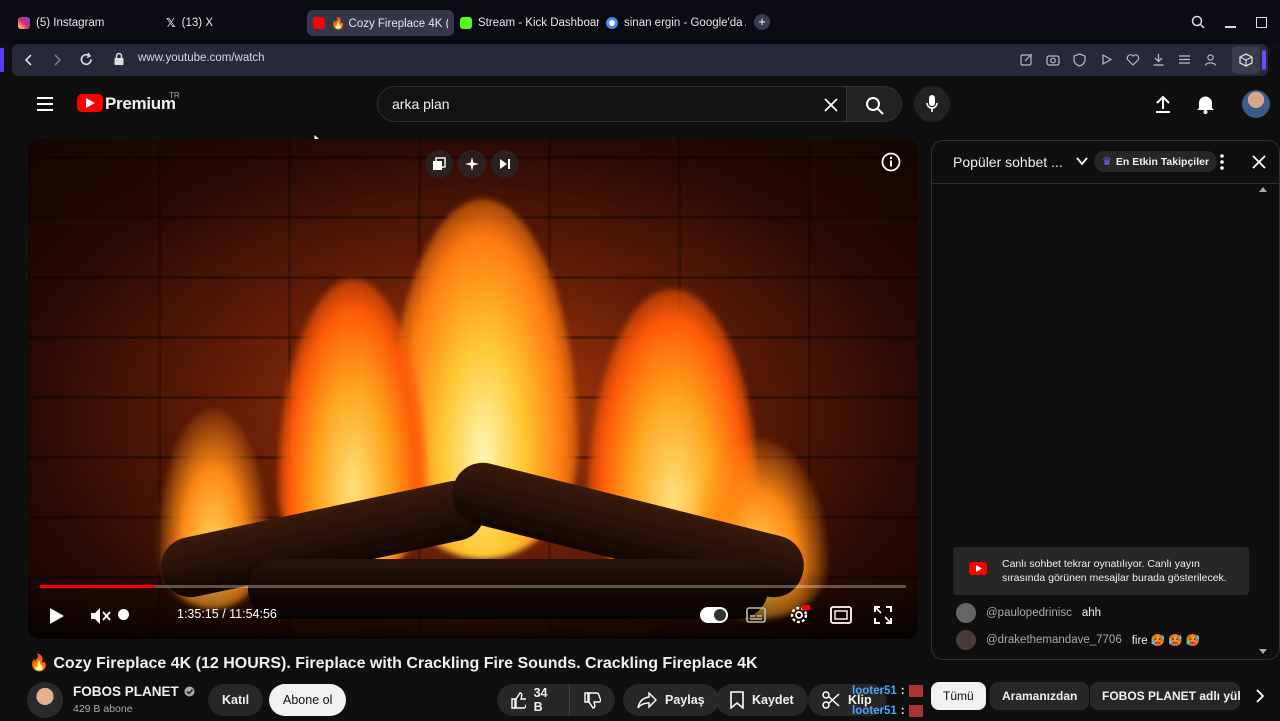 This screenshot has width=1280, height=721. I want to click on profile-icon, so click(1210, 59).